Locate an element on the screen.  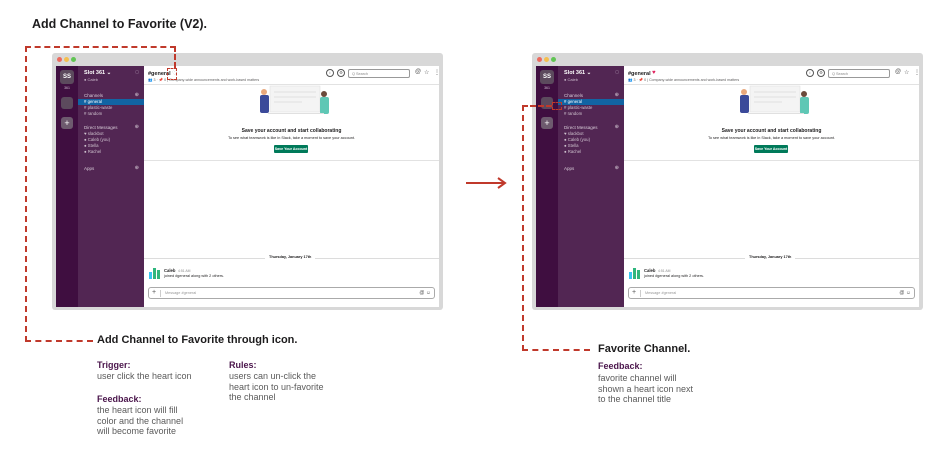
trigger-text: user click the heart icon is located at coordinates (144, 376).